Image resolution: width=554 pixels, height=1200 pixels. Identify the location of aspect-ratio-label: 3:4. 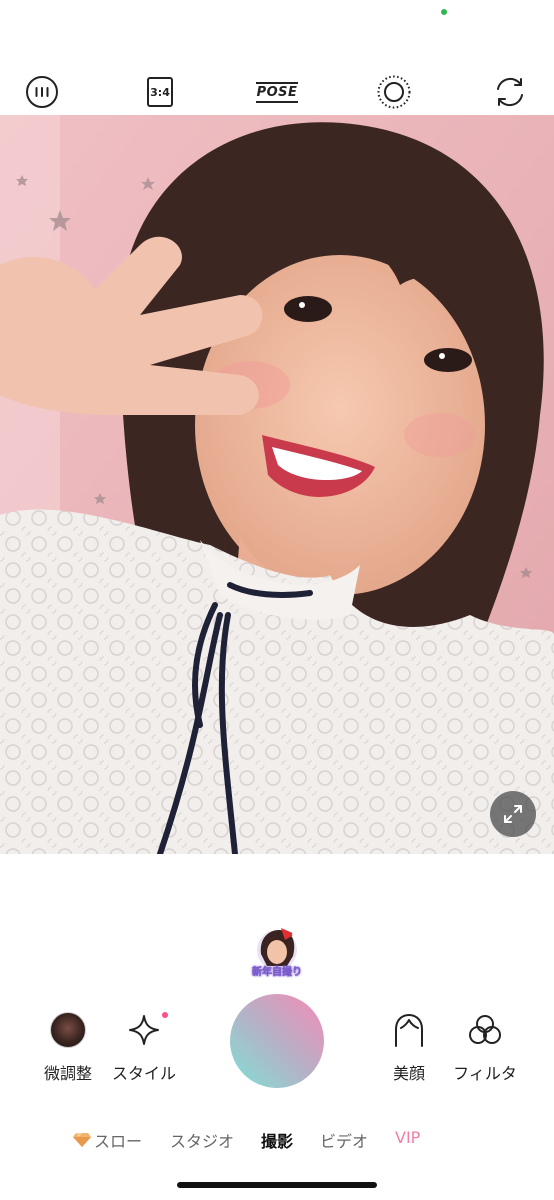
(160, 92).